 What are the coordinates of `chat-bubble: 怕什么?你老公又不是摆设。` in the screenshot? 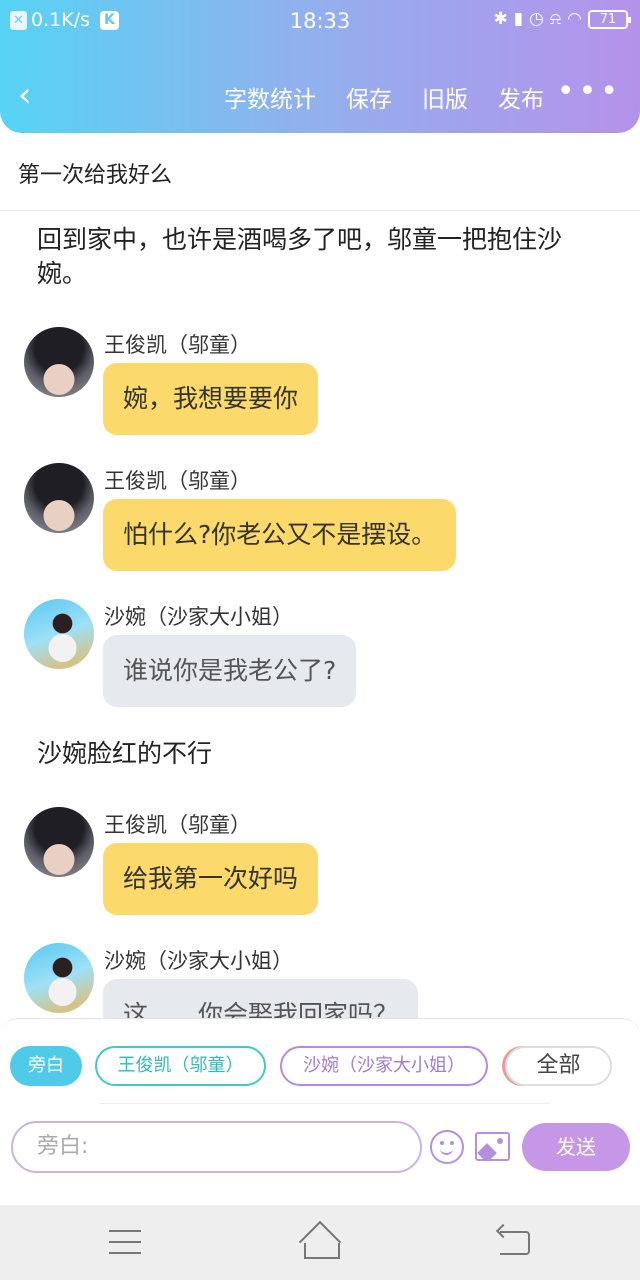 It's located at (280, 535).